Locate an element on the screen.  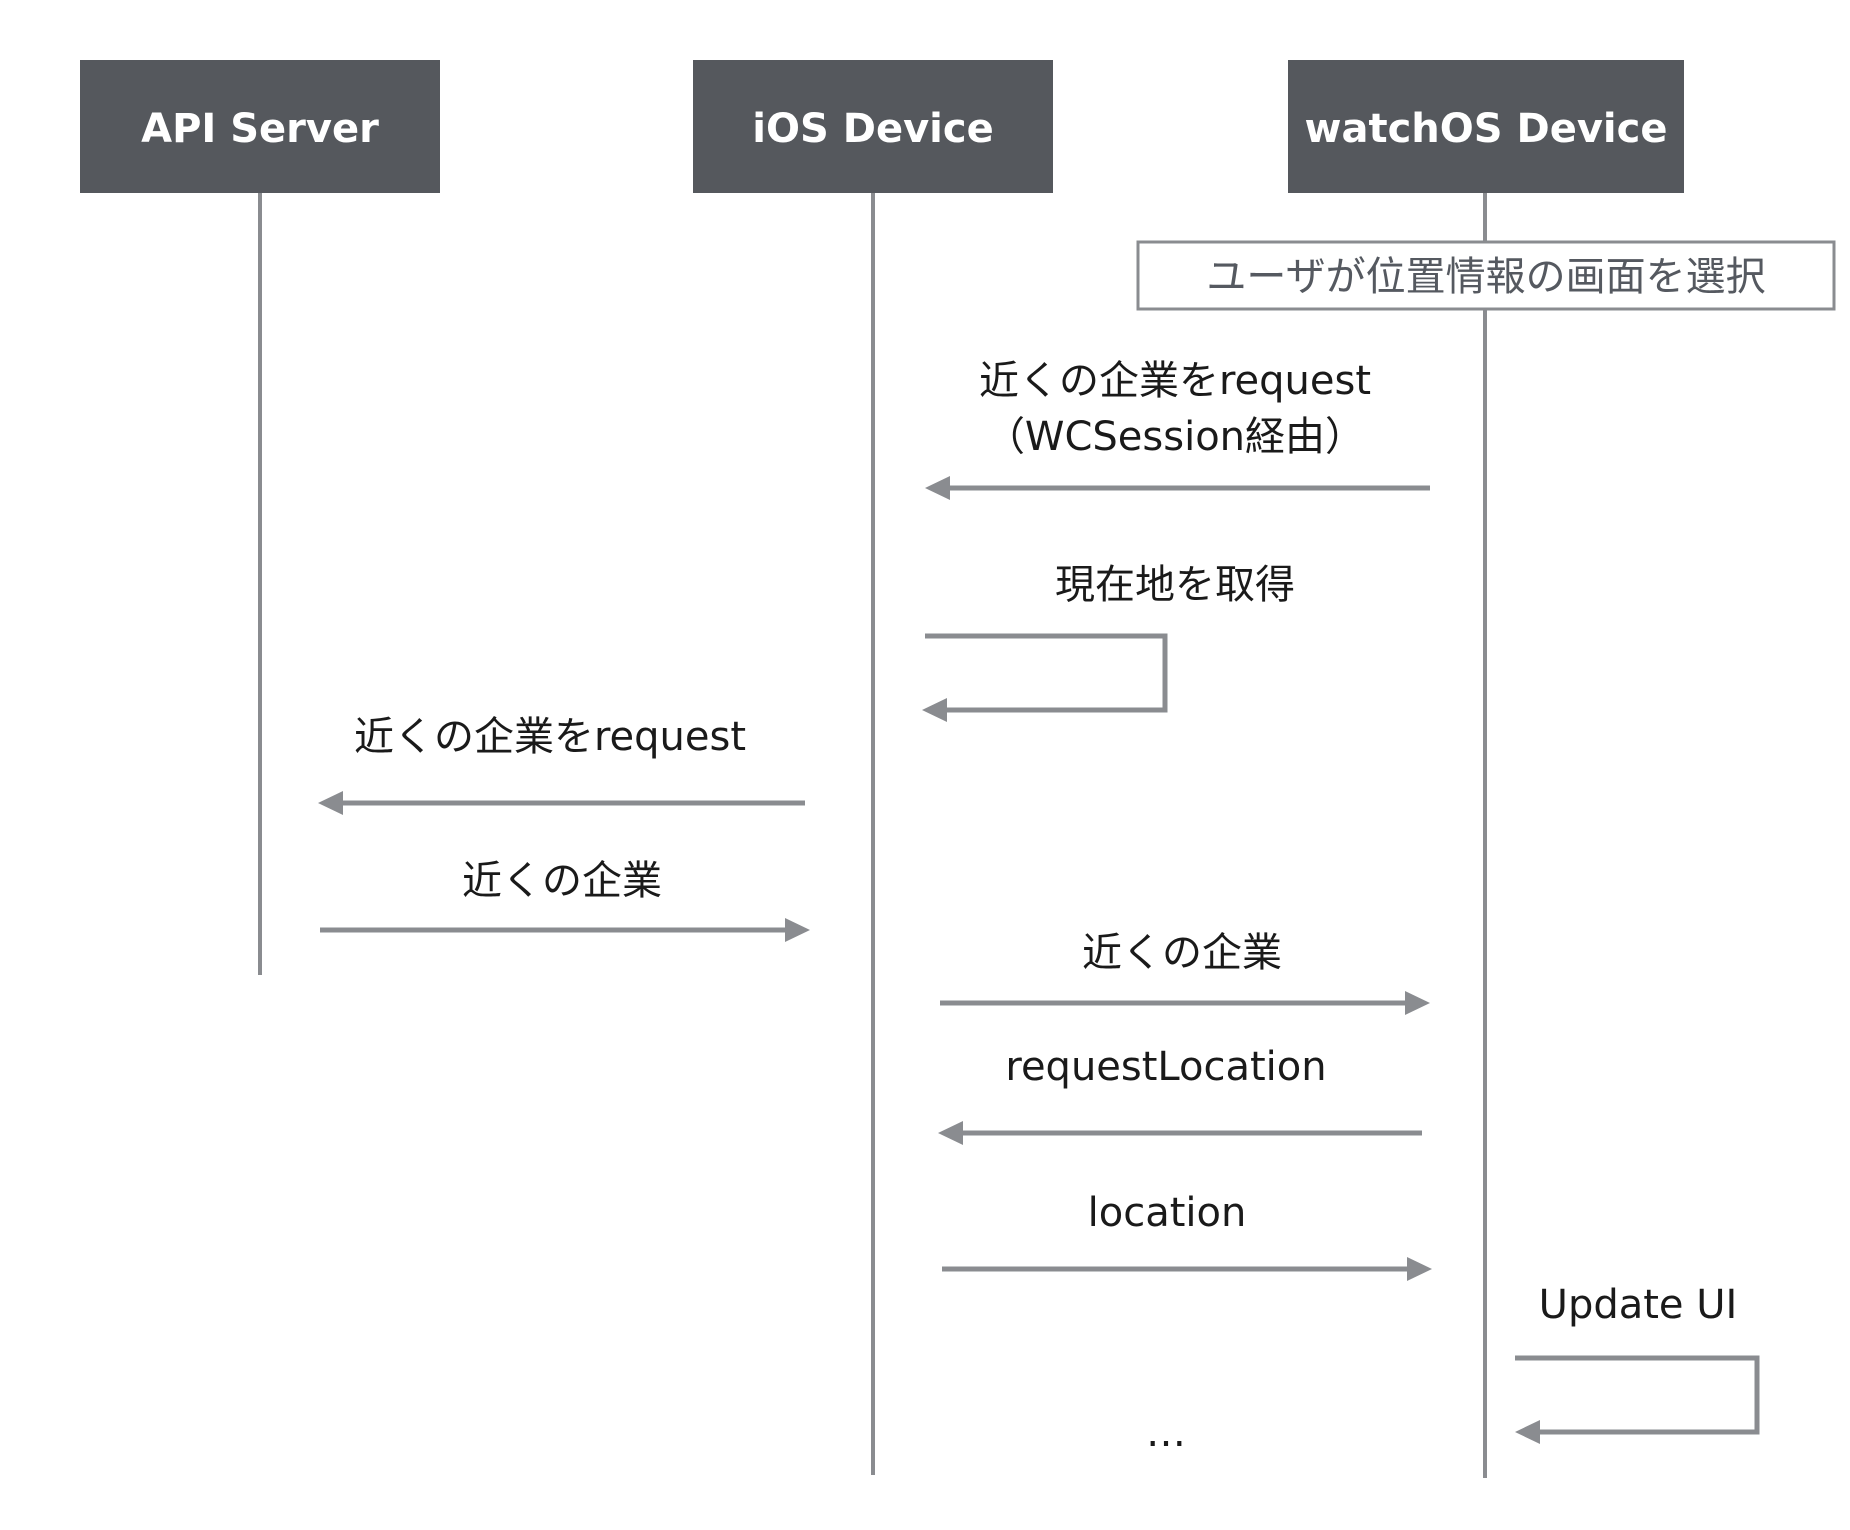
message-update-ui: Update UI is located at coordinates (1637, 1363).